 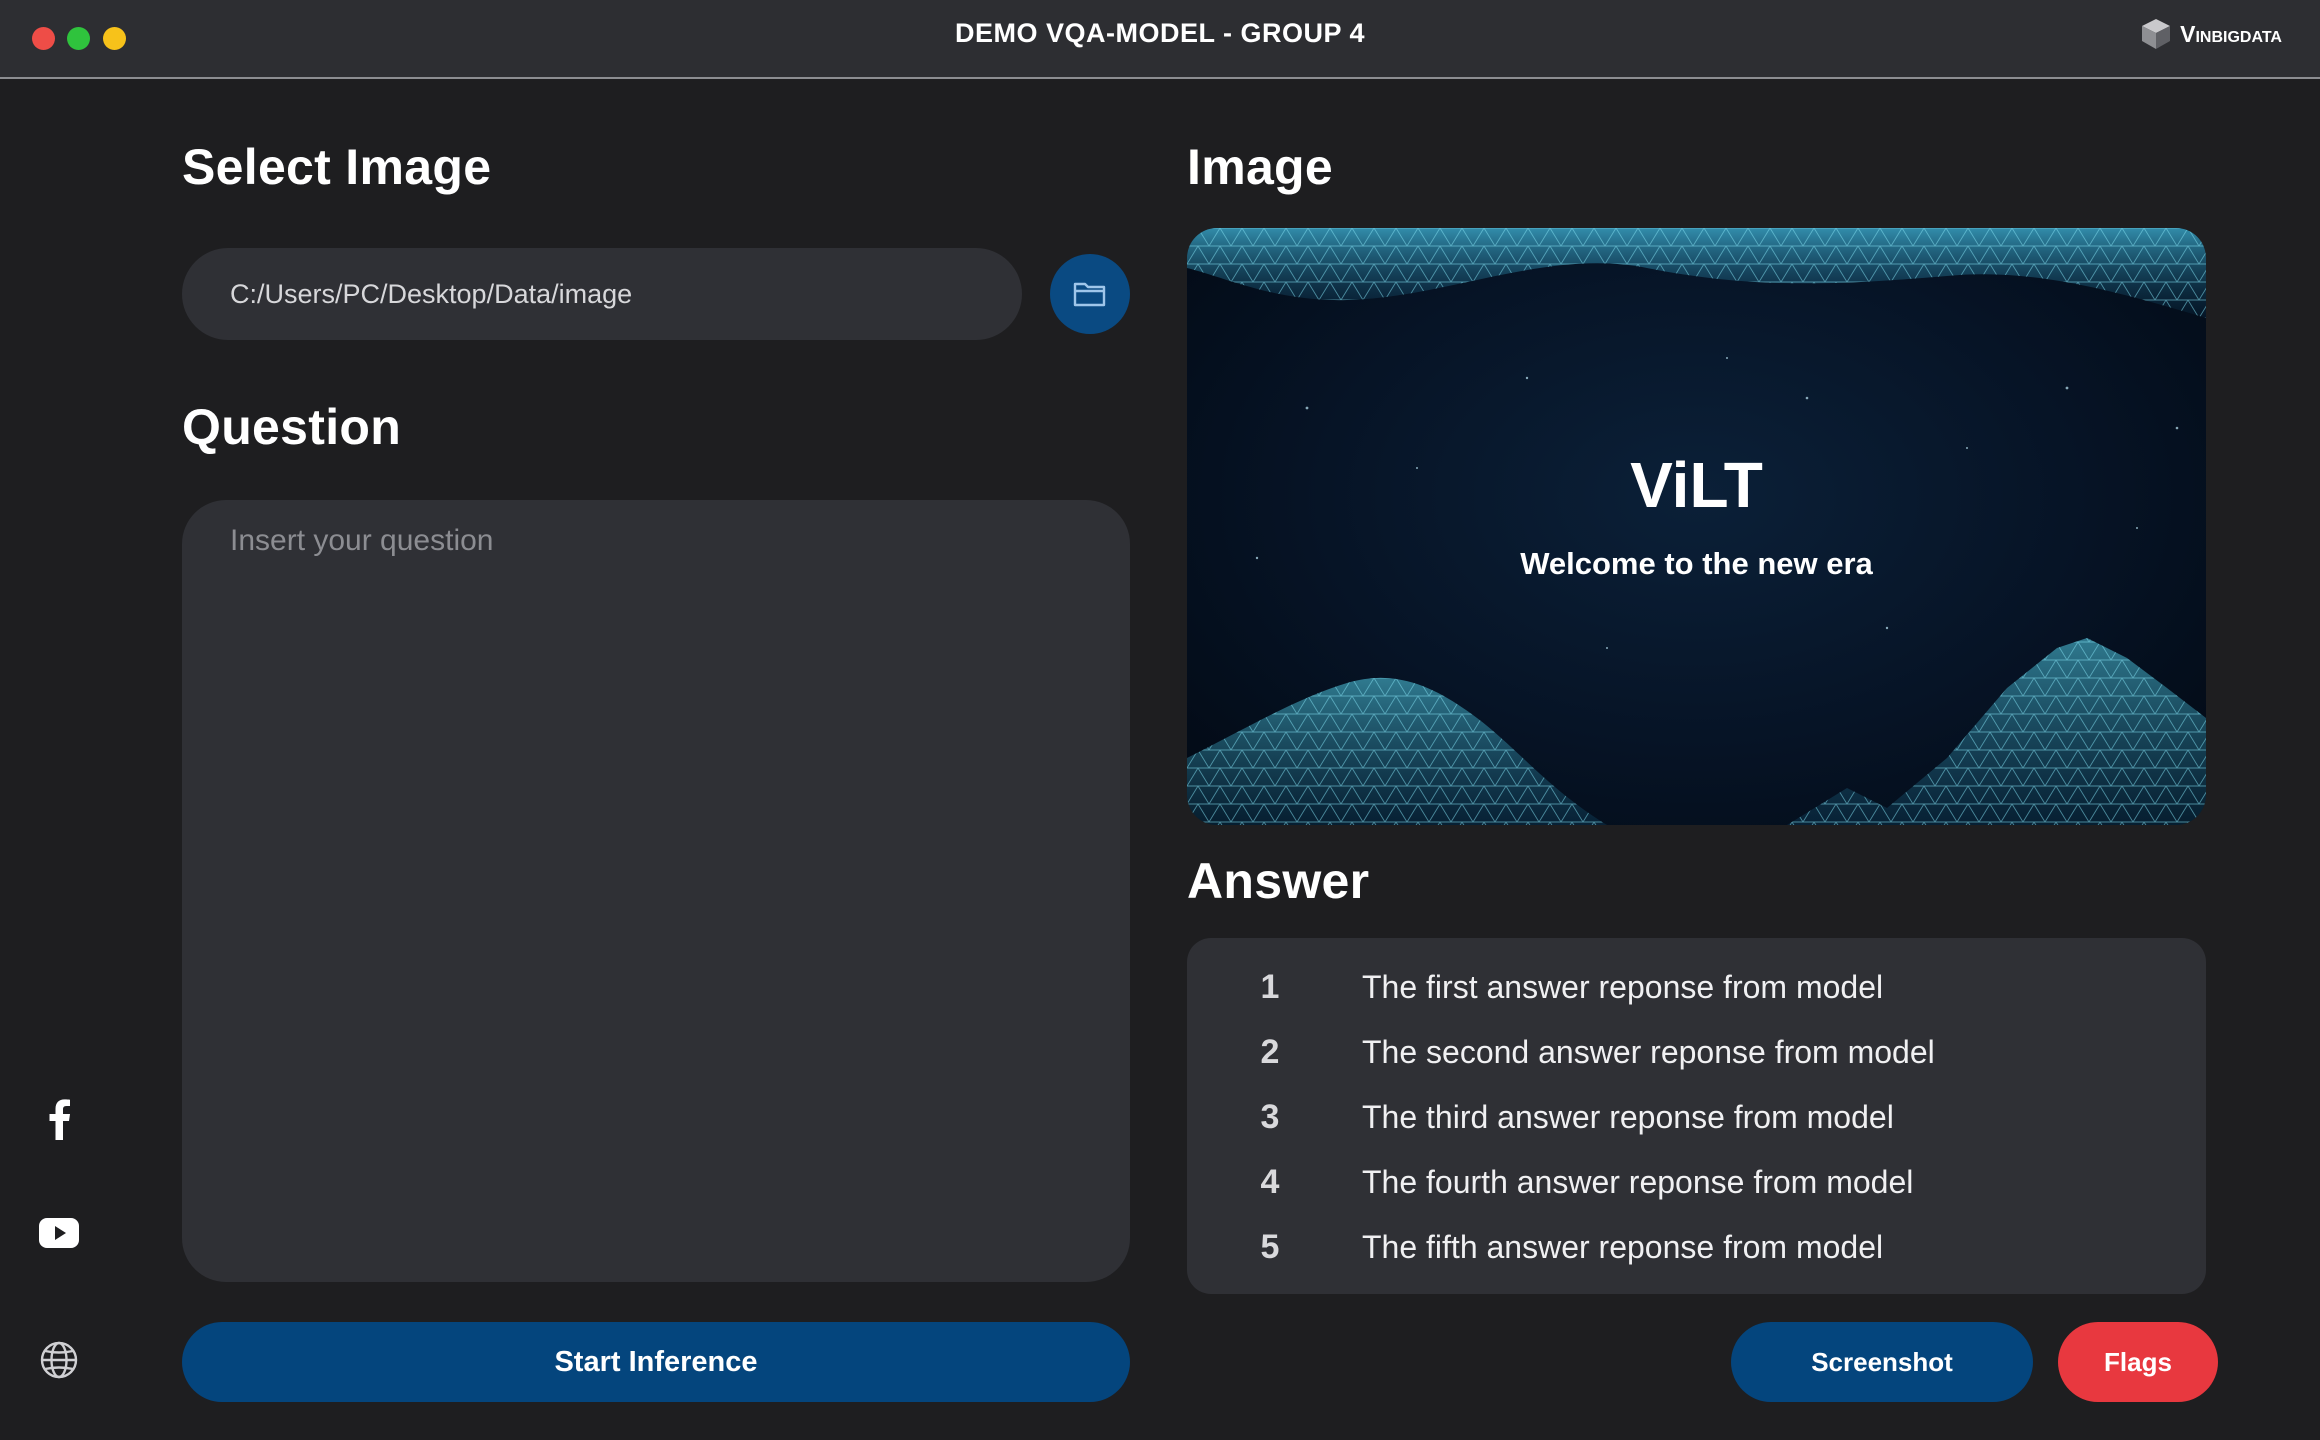 I want to click on answer-item: 4 The fourth answer reponse from model, so click(x=1696, y=1182).